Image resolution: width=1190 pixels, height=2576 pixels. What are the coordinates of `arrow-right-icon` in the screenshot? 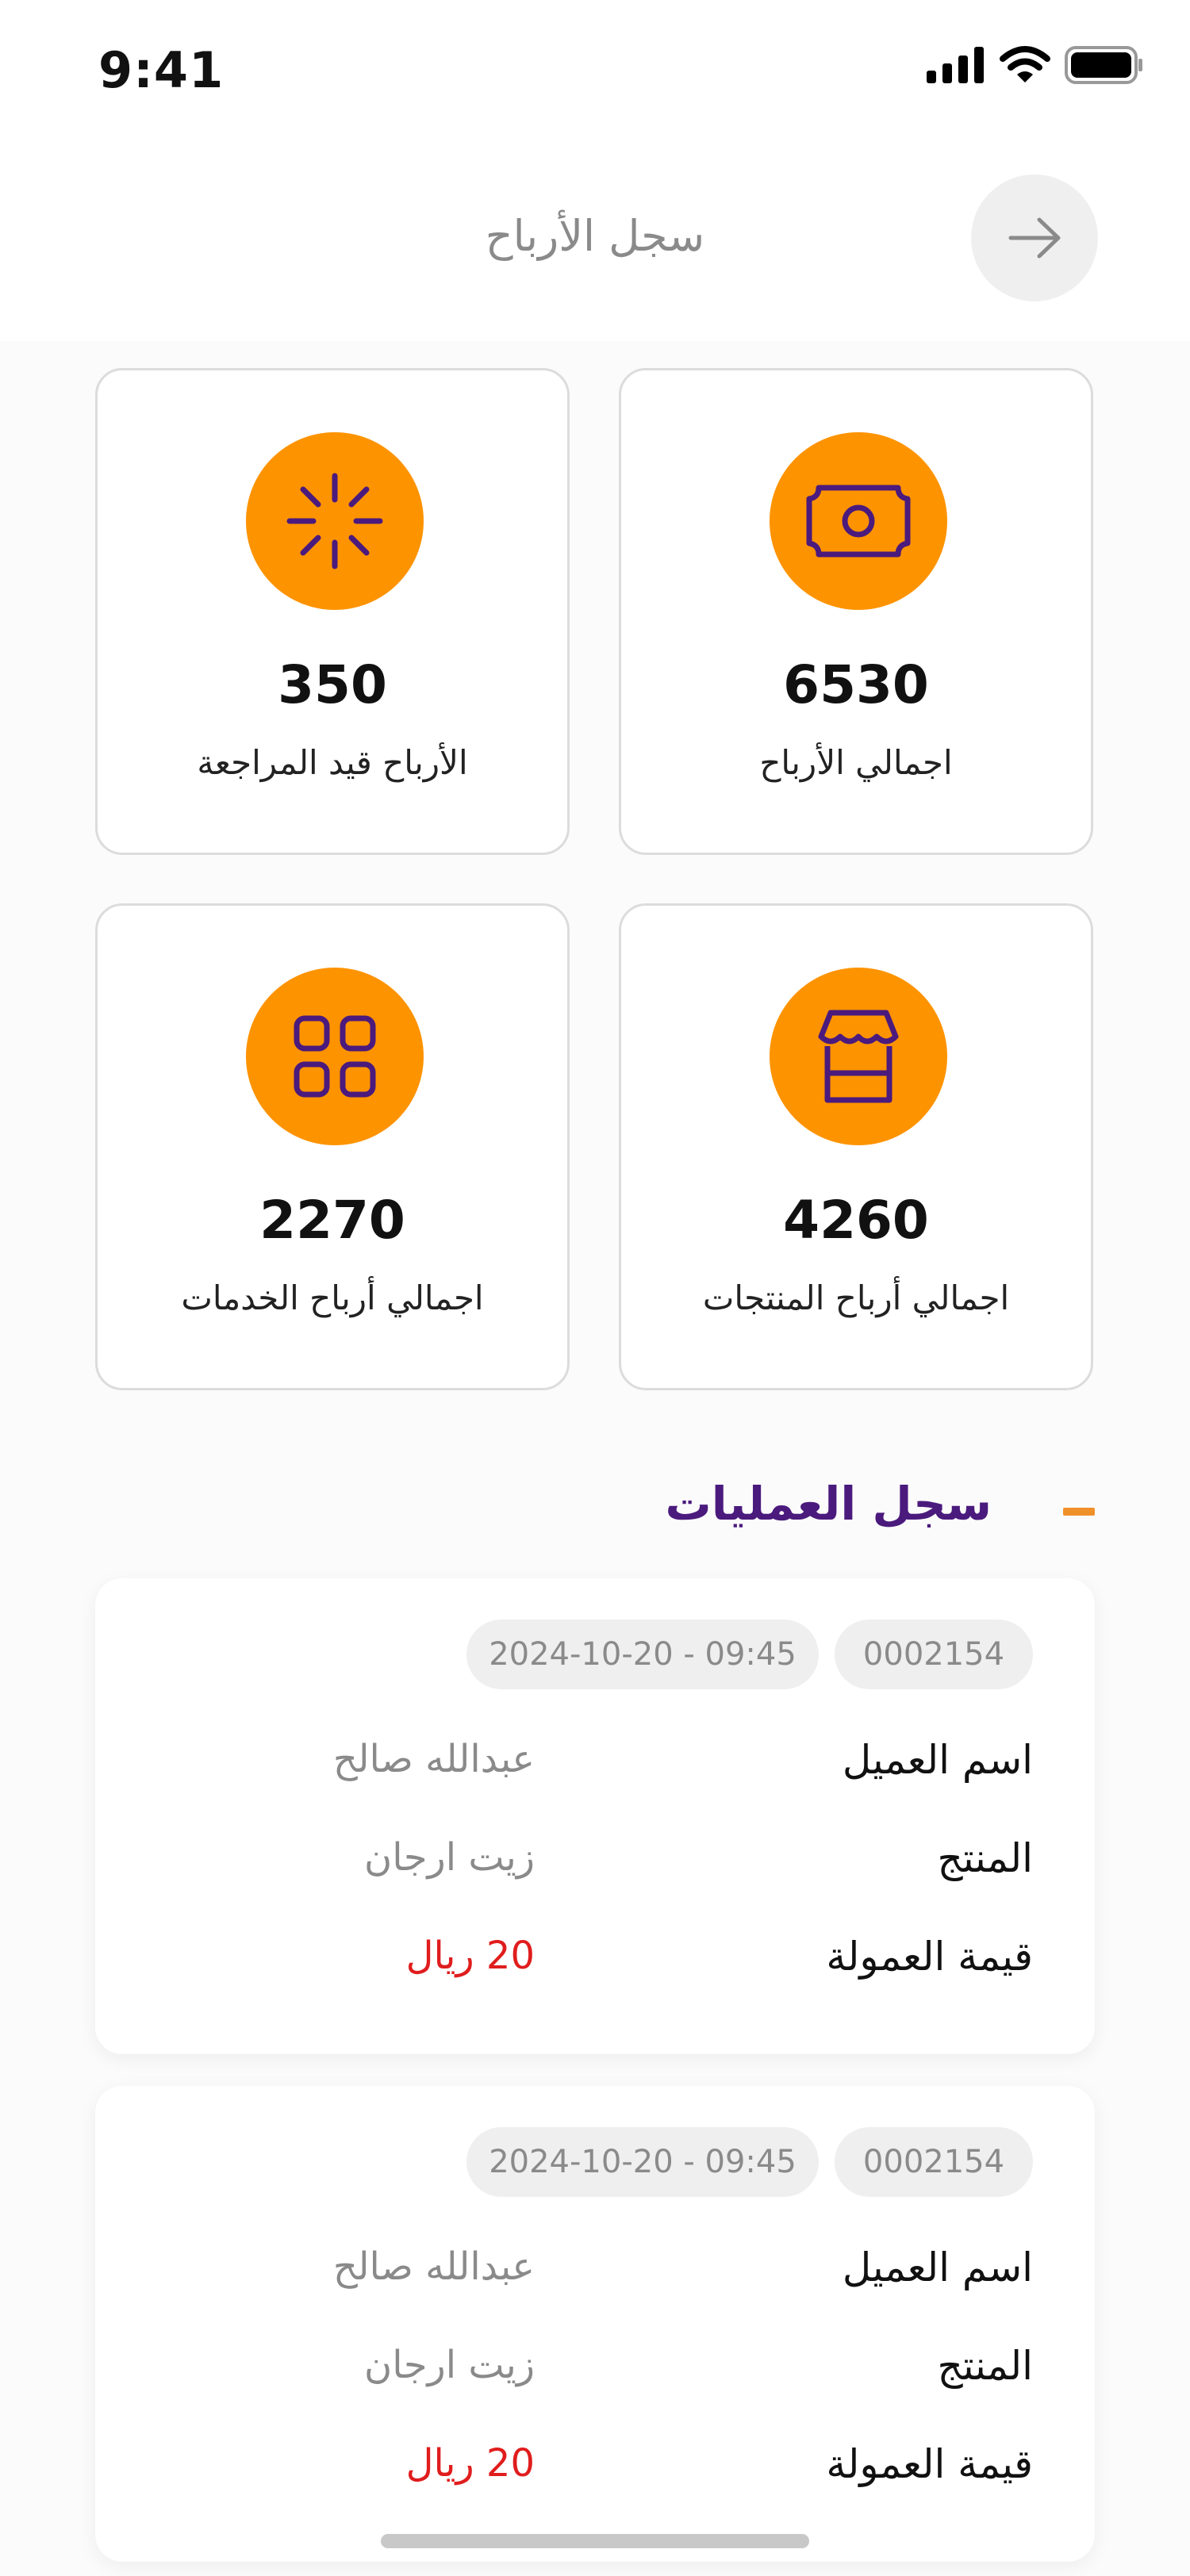 It's located at (1034, 238).